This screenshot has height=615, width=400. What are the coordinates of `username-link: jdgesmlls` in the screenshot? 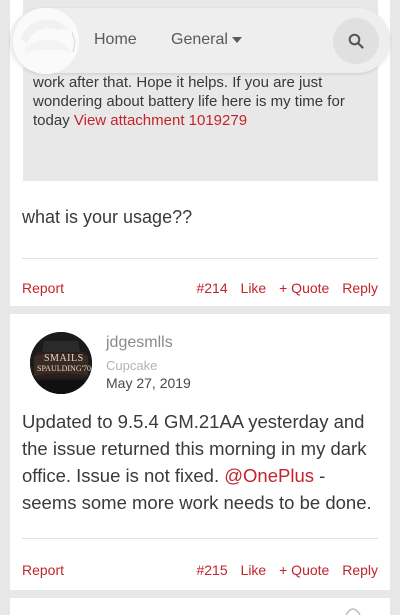 It's located at (139, 343).